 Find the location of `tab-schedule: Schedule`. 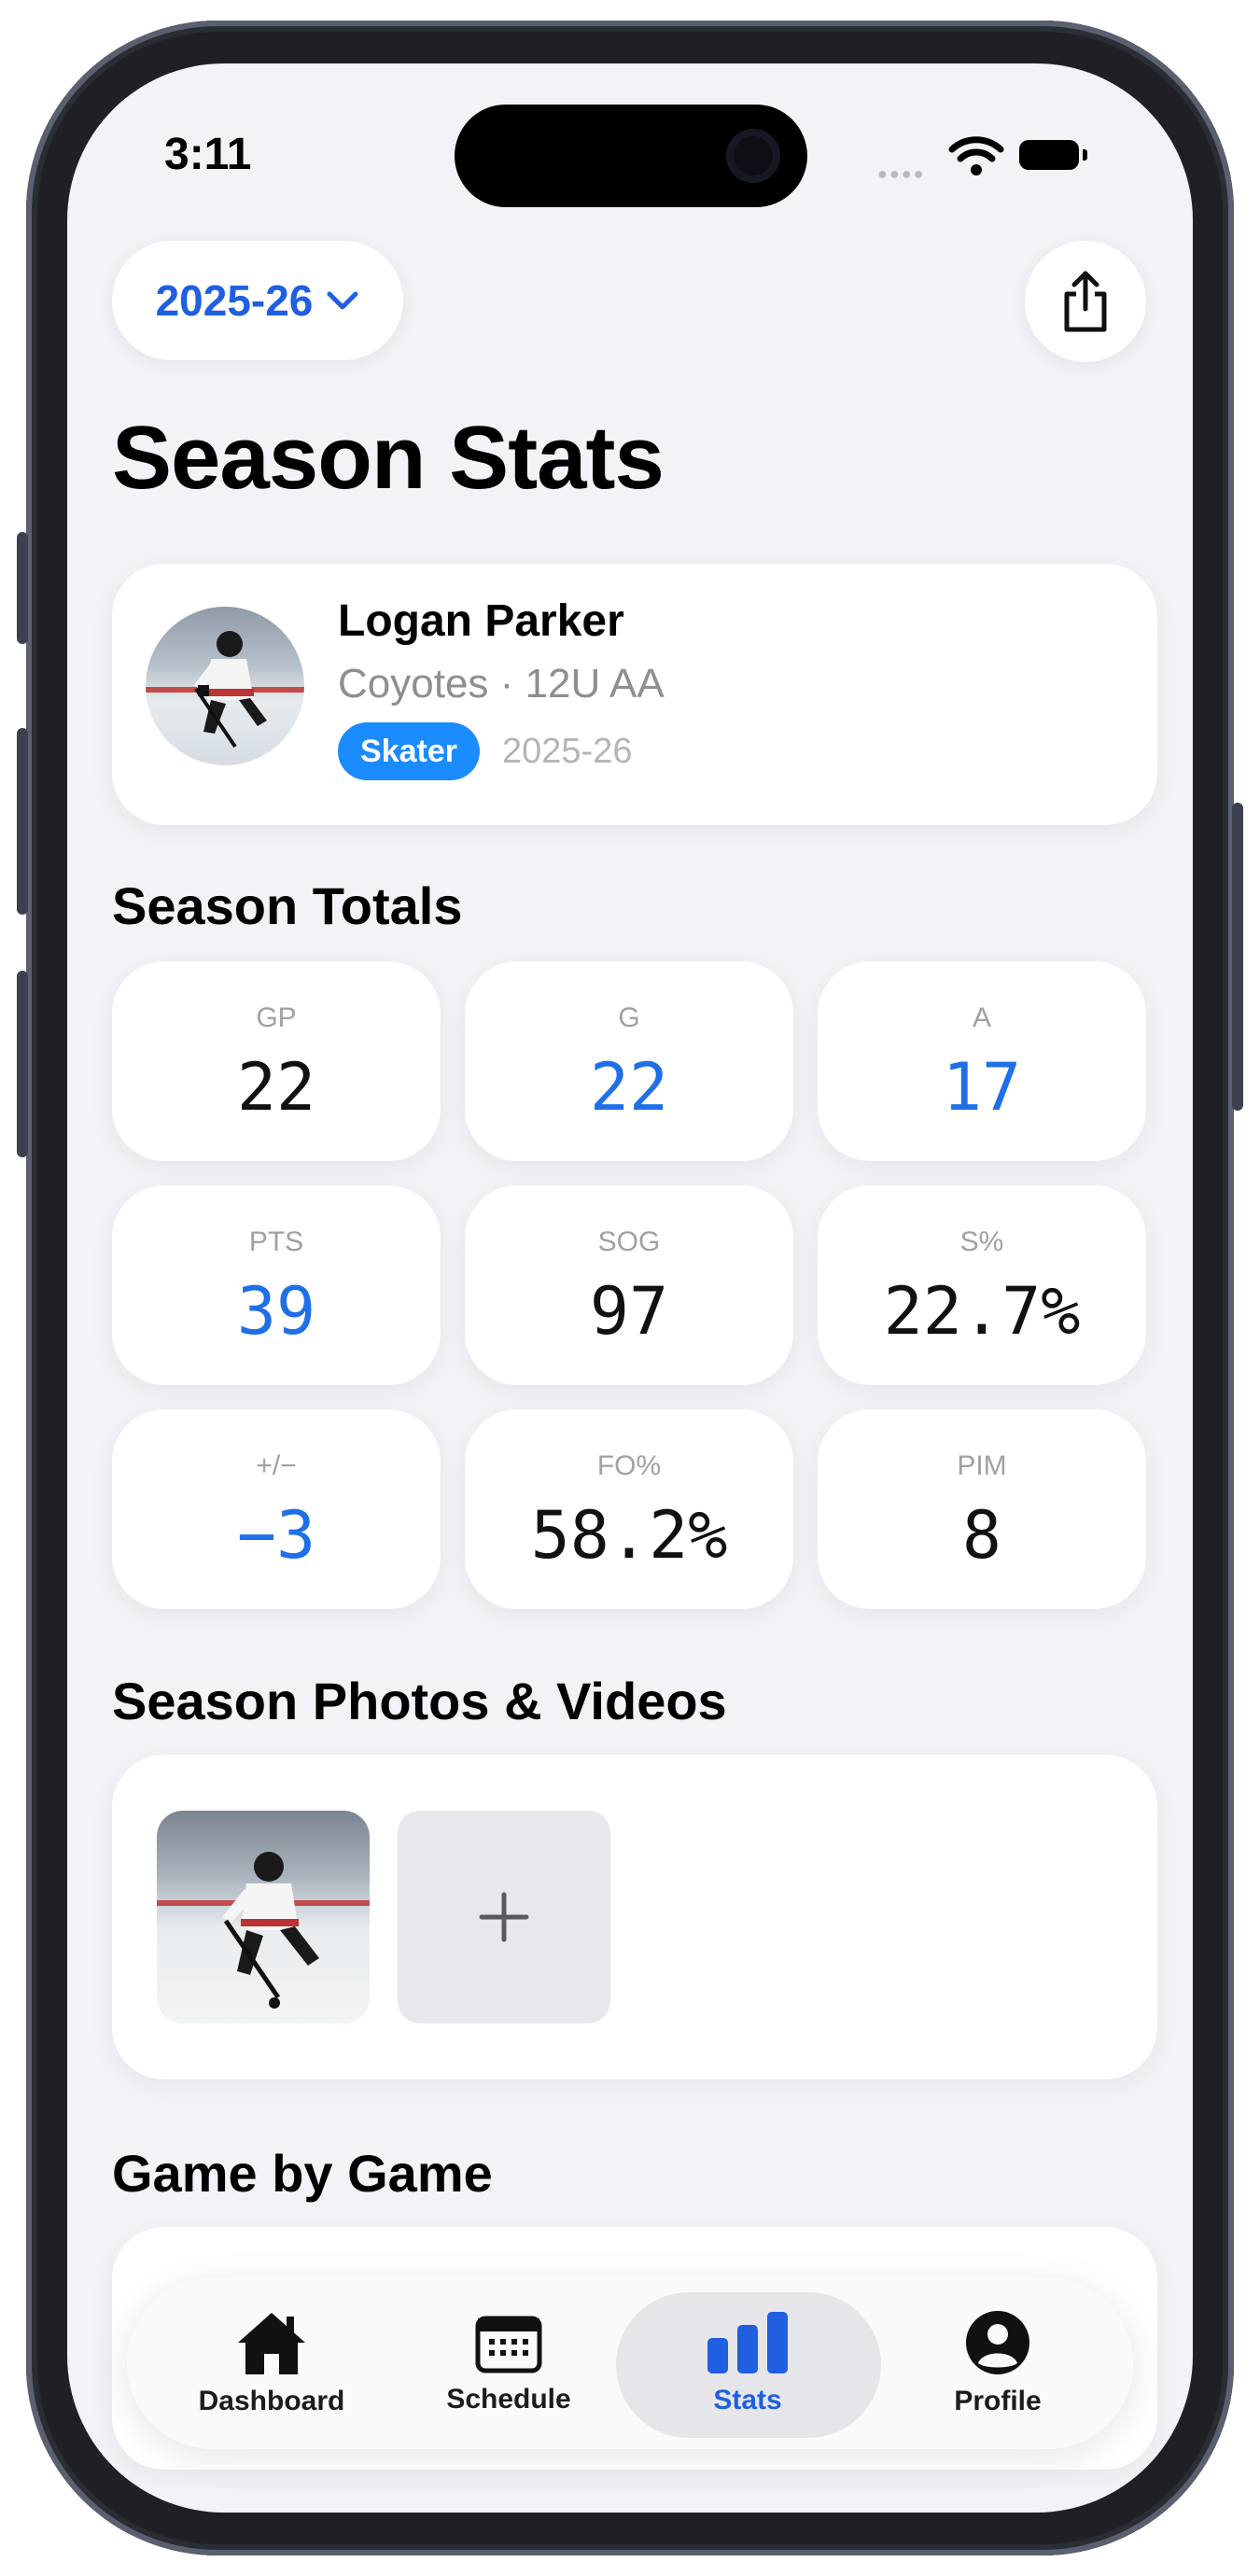

tab-schedule: Schedule is located at coordinates (509, 2363).